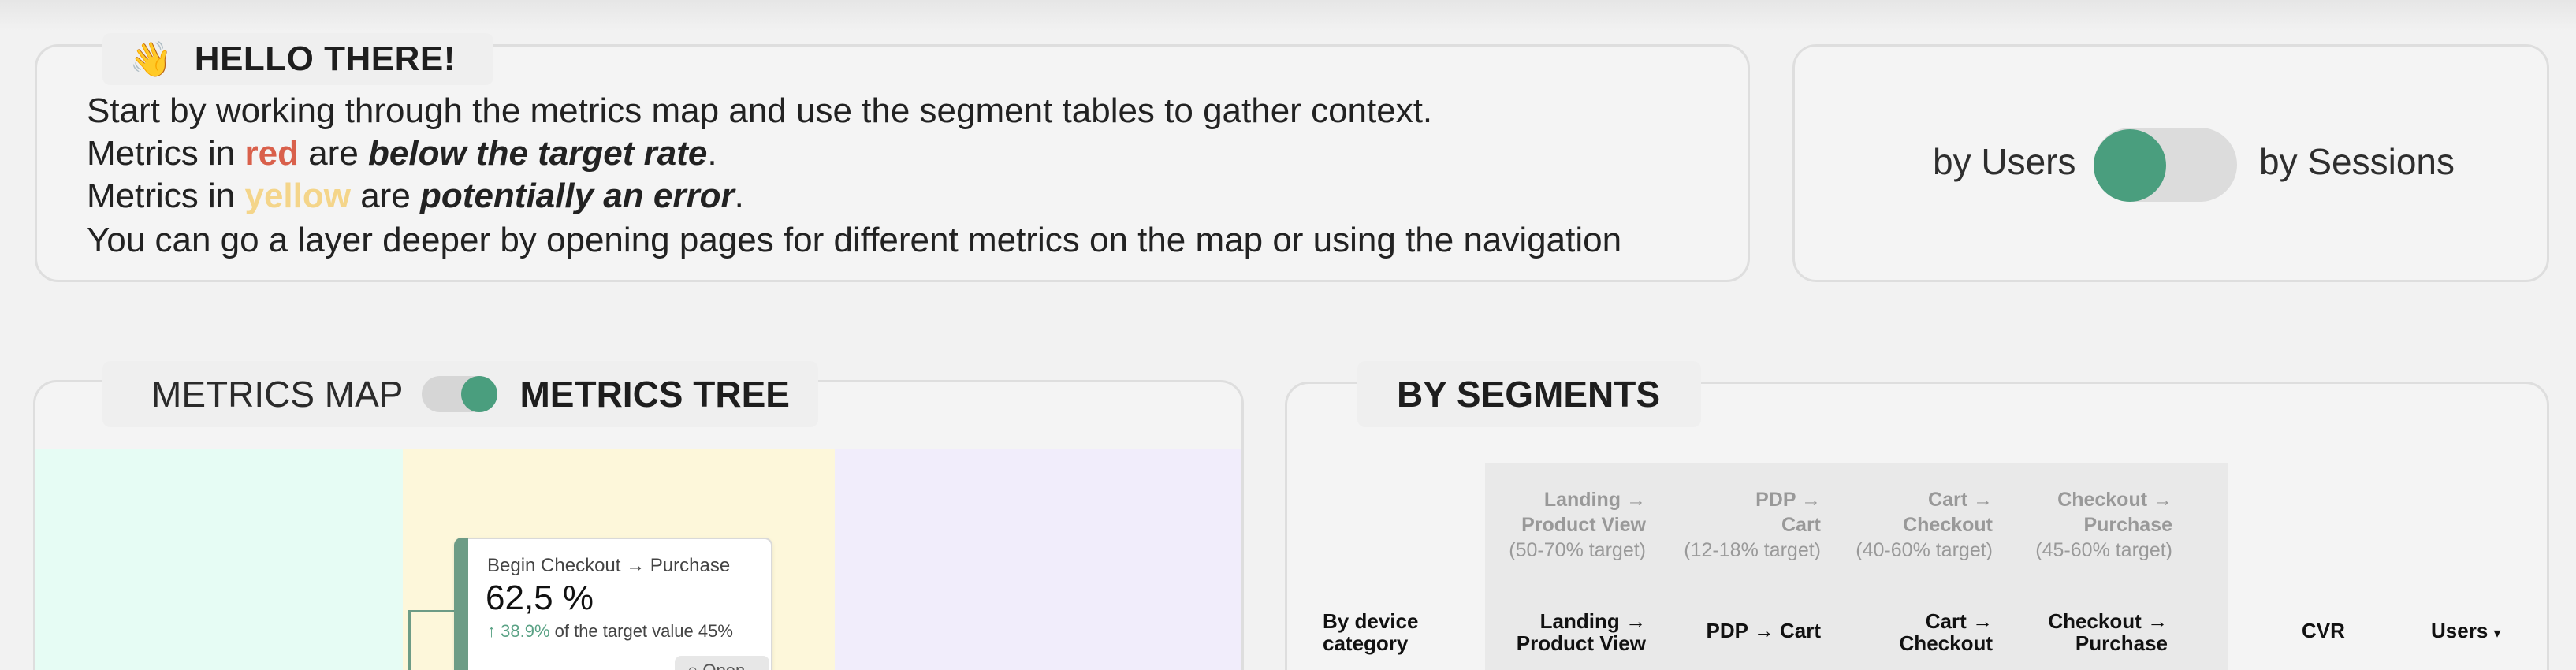  Describe the element at coordinates (1764, 631) in the screenshot. I see `col-header-pdp-cart: PDP → Cart` at that location.